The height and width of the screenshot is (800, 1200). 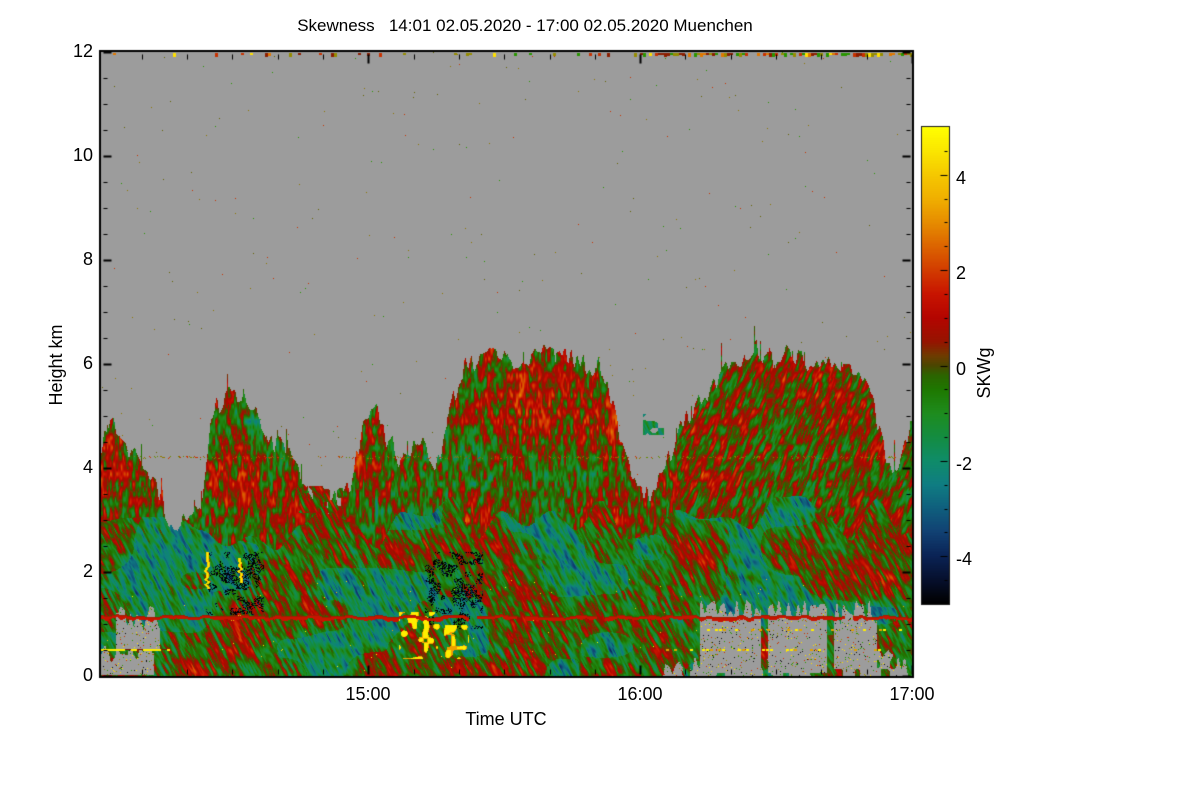 I want to click on y-tick-label: 6, so click(x=87, y=363).